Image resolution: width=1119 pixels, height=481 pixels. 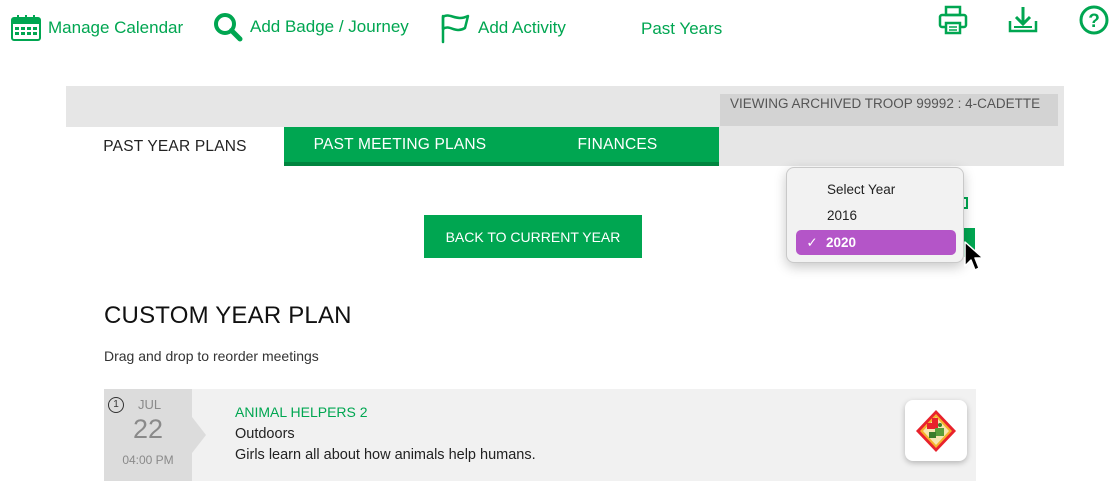 I want to click on meeting-day: 22, so click(x=148, y=429).